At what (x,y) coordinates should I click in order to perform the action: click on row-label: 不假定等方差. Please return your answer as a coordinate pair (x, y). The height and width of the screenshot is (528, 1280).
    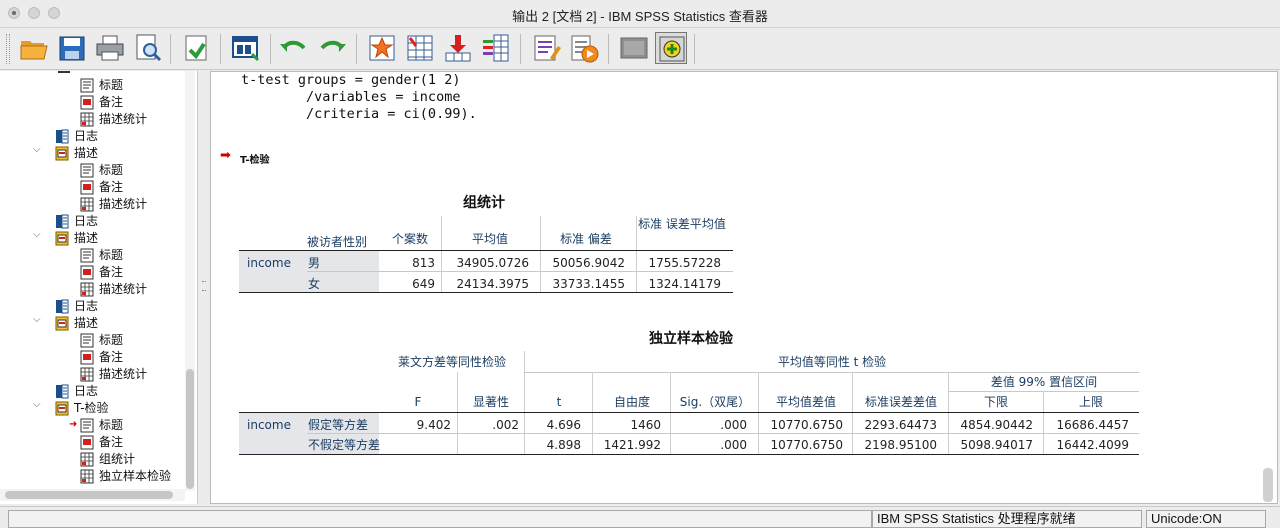
    Looking at the image, I should click on (344, 445).